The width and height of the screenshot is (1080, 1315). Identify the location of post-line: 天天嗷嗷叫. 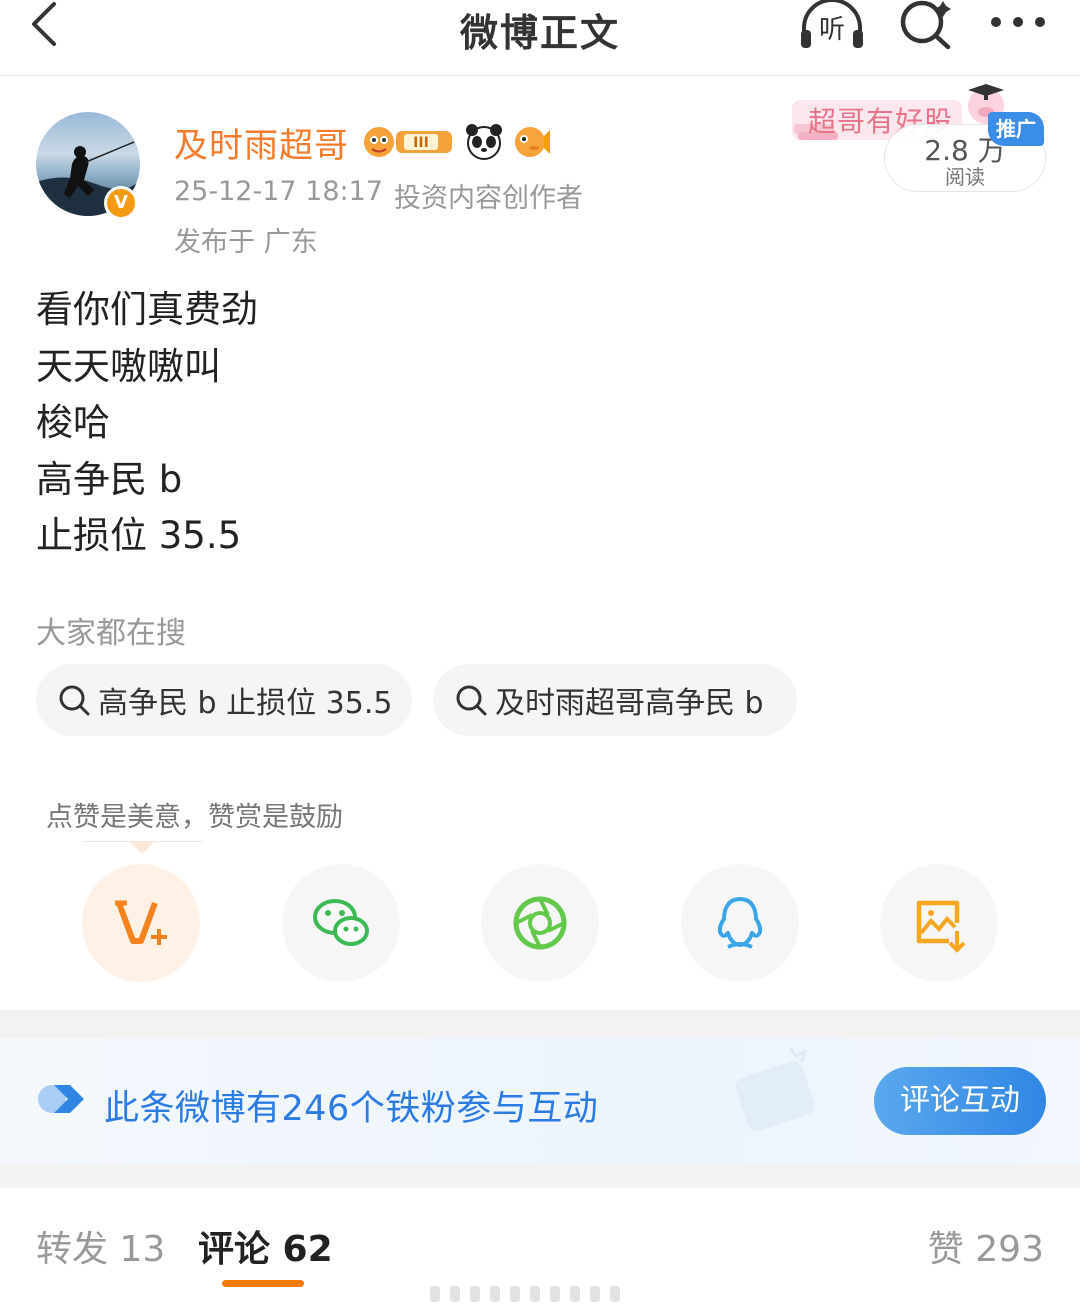
(128, 366).